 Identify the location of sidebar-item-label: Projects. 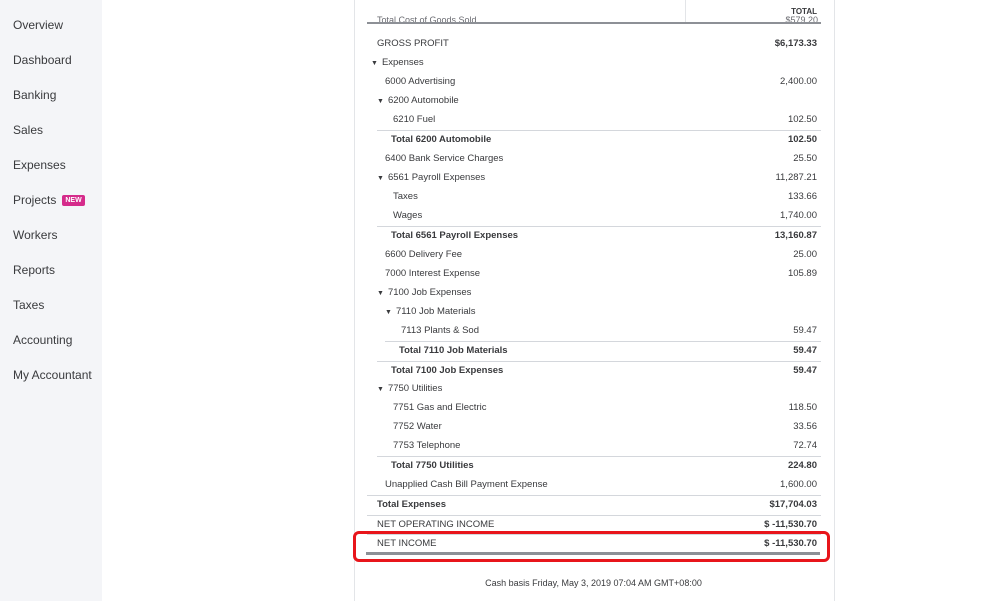
(35, 200).